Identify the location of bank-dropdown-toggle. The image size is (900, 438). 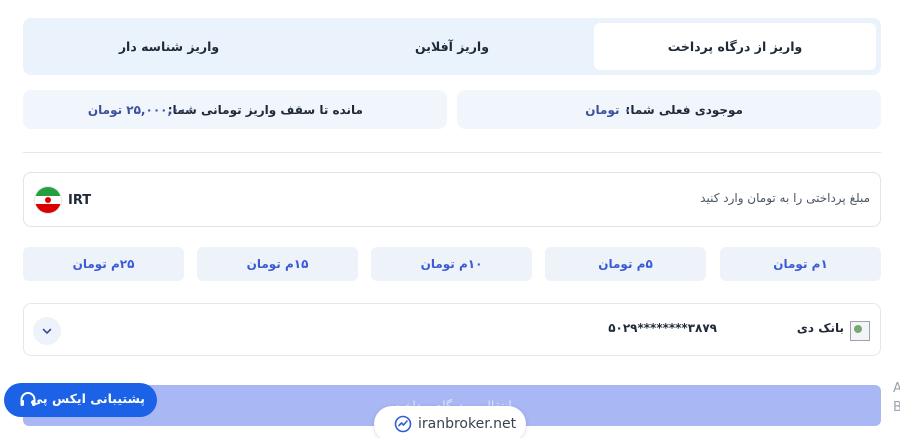
(47, 331).